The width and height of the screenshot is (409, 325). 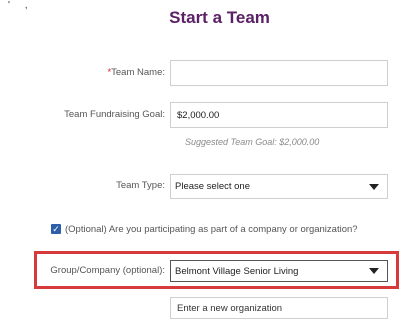 I want to click on team-name-label: *Team Name:, so click(x=136, y=72).